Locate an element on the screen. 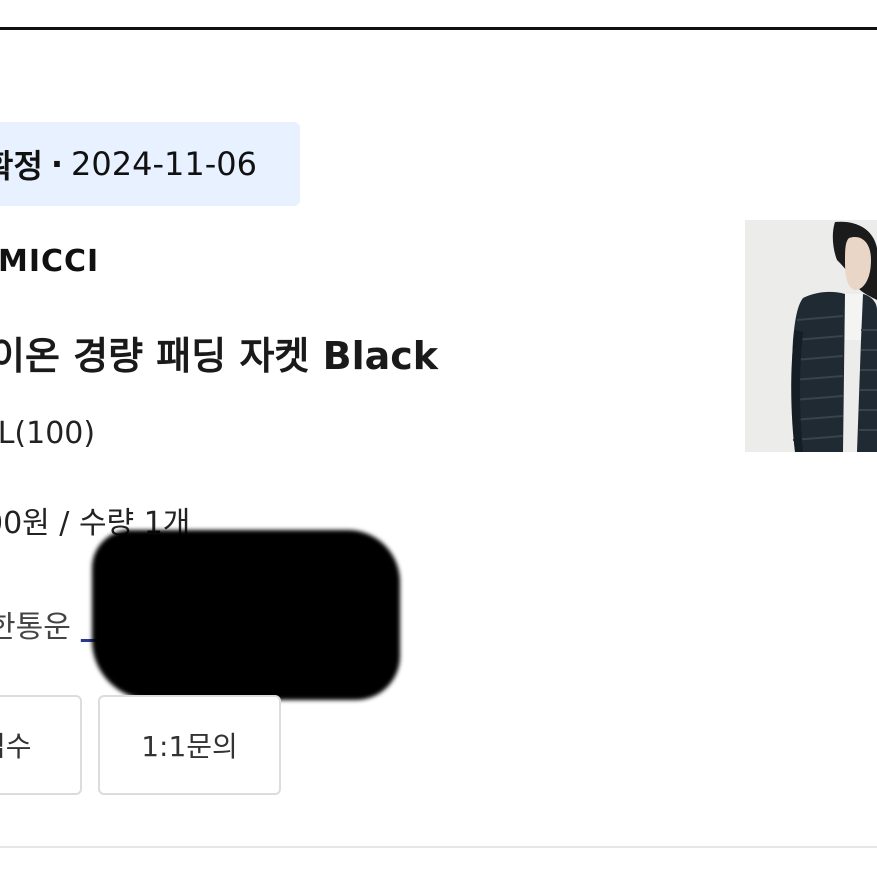 The image size is (877, 877). brand-name: MICCI is located at coordinates (49, 261).